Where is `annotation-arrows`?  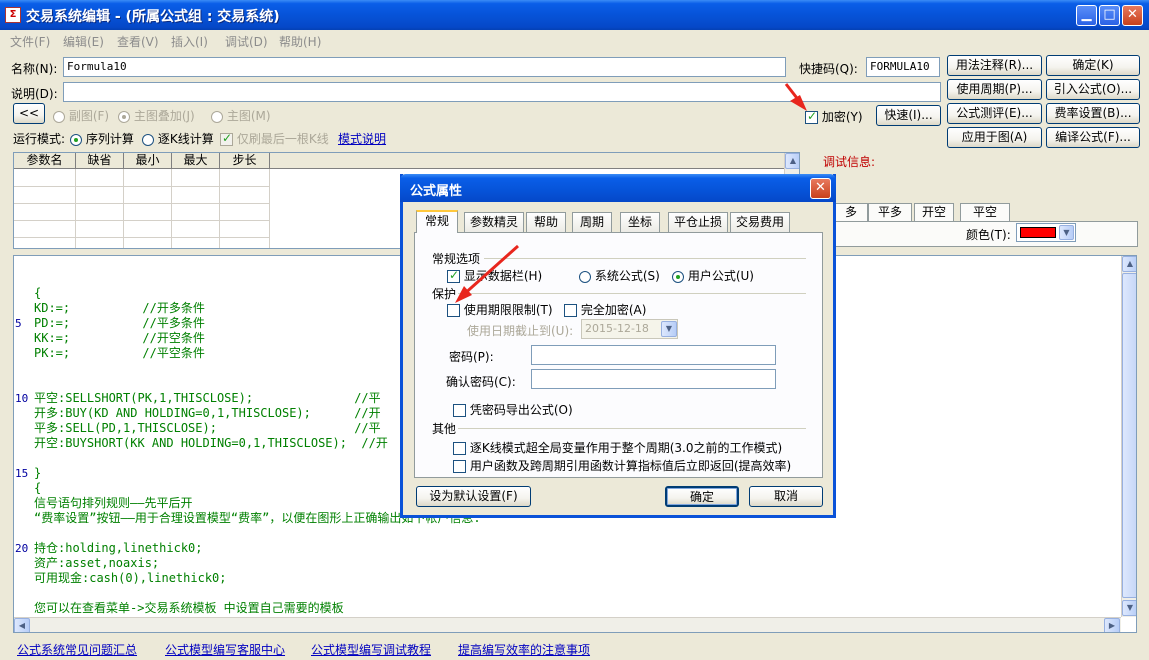
annotation-arrows is located at coordinates (631, 193).